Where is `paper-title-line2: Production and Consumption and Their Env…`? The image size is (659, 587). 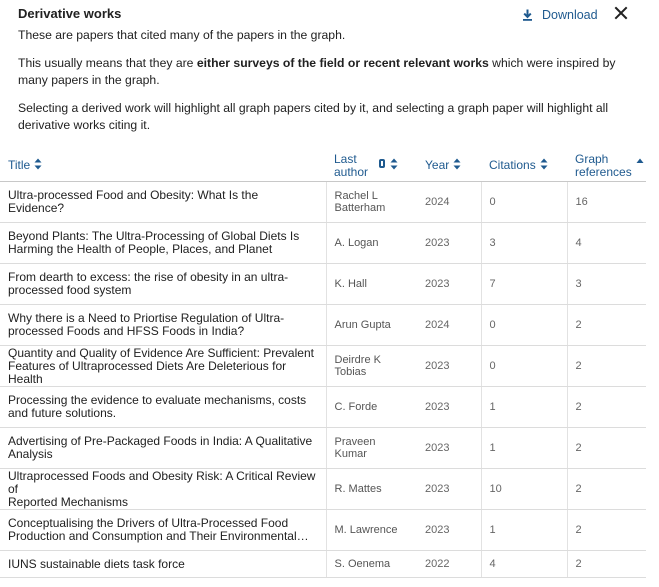
paper-title-line2: Production and Consumption and Their Env… is located at coordinates (158, 536).